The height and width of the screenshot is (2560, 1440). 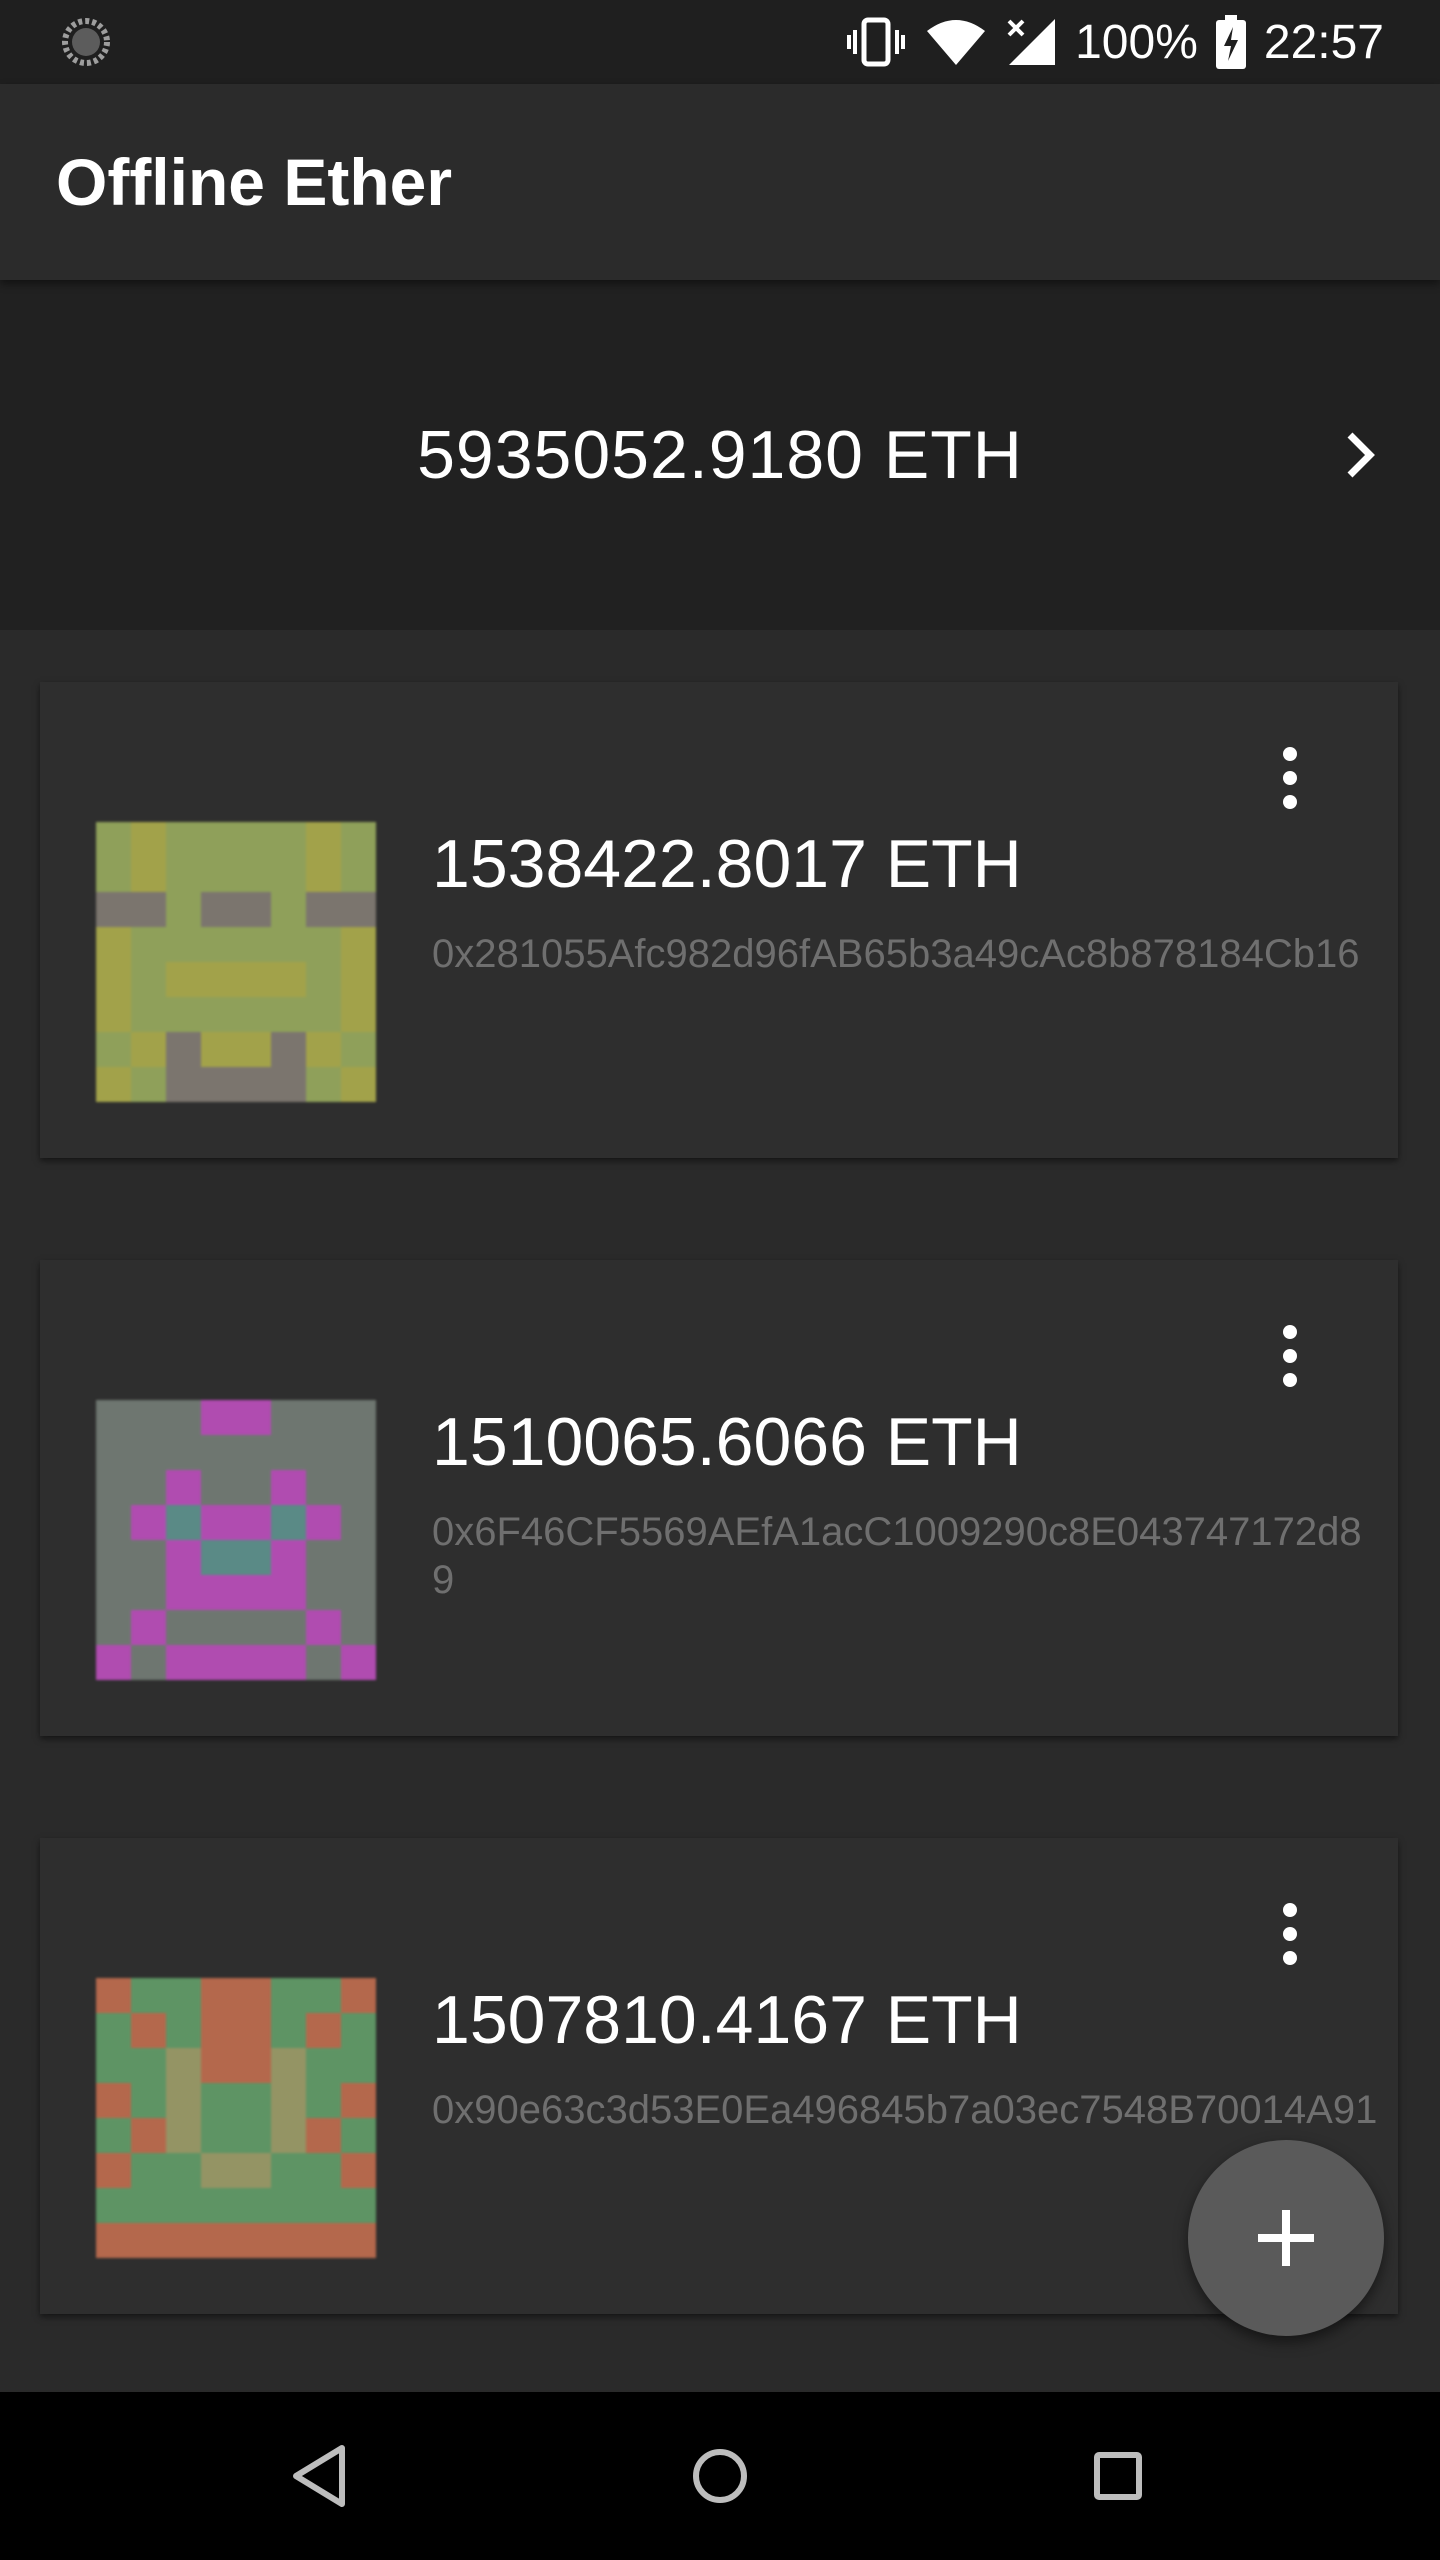 What do you see at coordinates (720, 455) in the screenshot?
I see `total-balance-row: 5935052.9180 ETH` at bounding box center [720, 455].